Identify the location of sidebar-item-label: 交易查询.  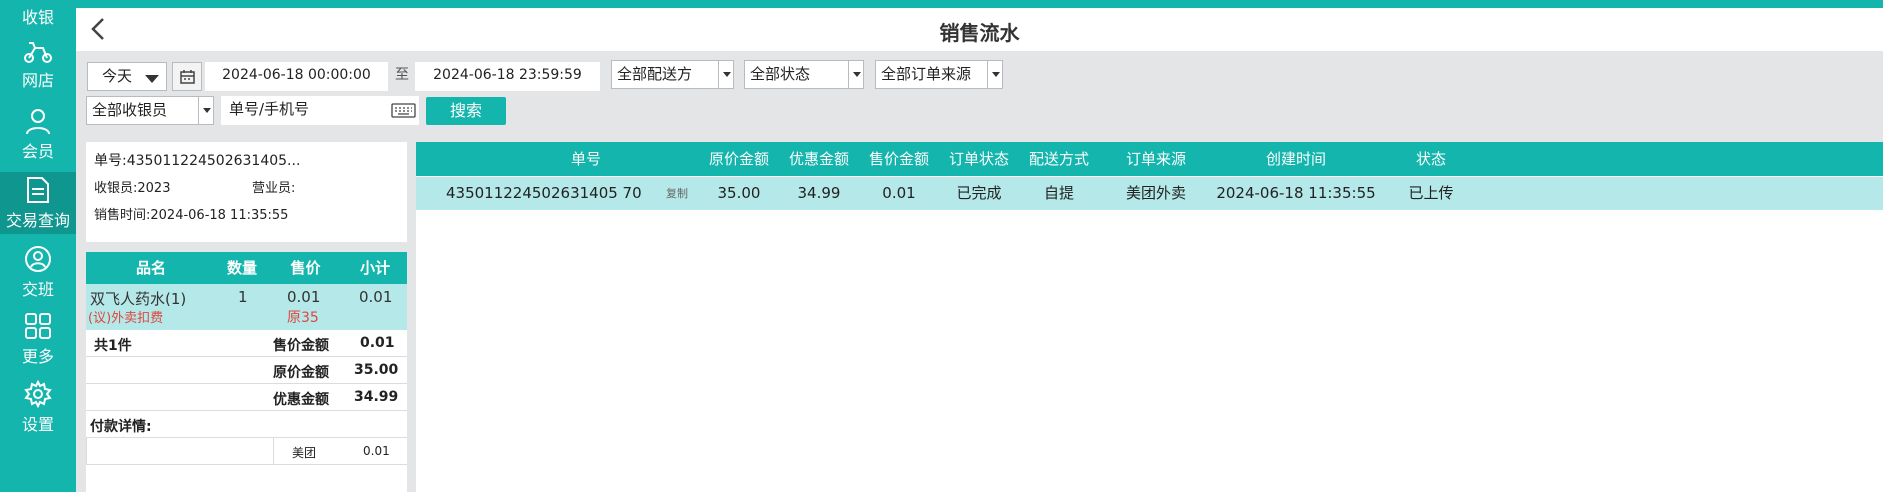
(37, 220).